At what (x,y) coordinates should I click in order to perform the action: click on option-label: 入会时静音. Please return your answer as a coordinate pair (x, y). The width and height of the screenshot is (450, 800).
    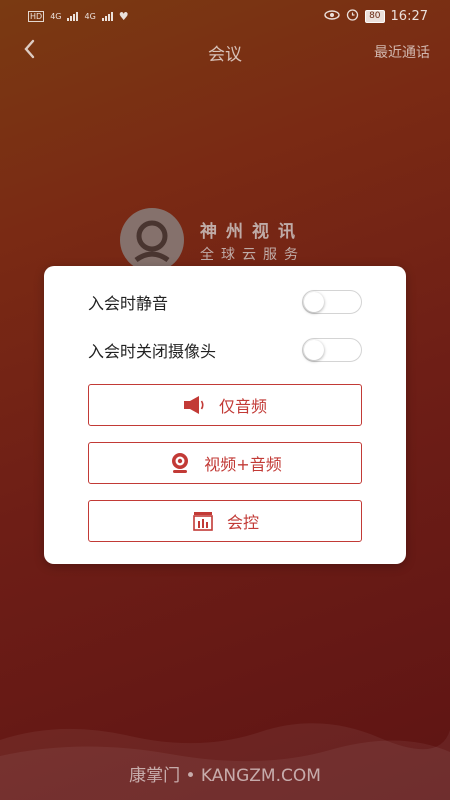
    Looking at the image, I should click on (128, 303).